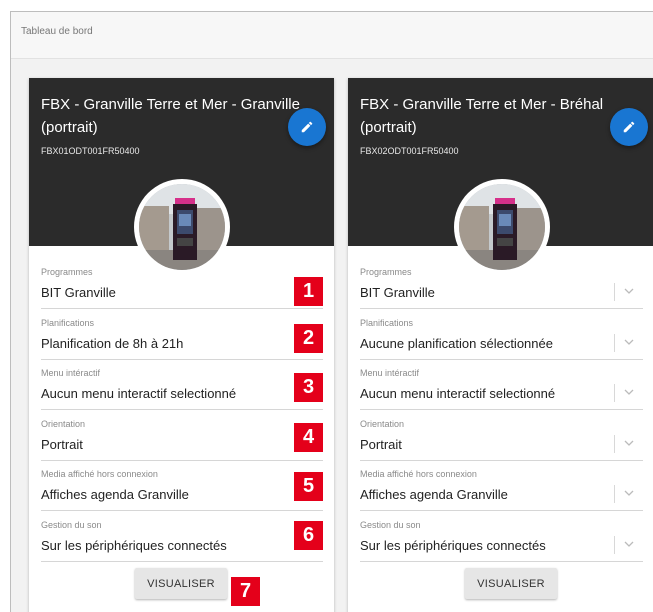 Image resolution: width=653 pixels, height=612 pixels. What do you see at coordinates (308, 437) in the screenshot?
I see `annotation-badge-4: 4` at bounding box center [308, 437].